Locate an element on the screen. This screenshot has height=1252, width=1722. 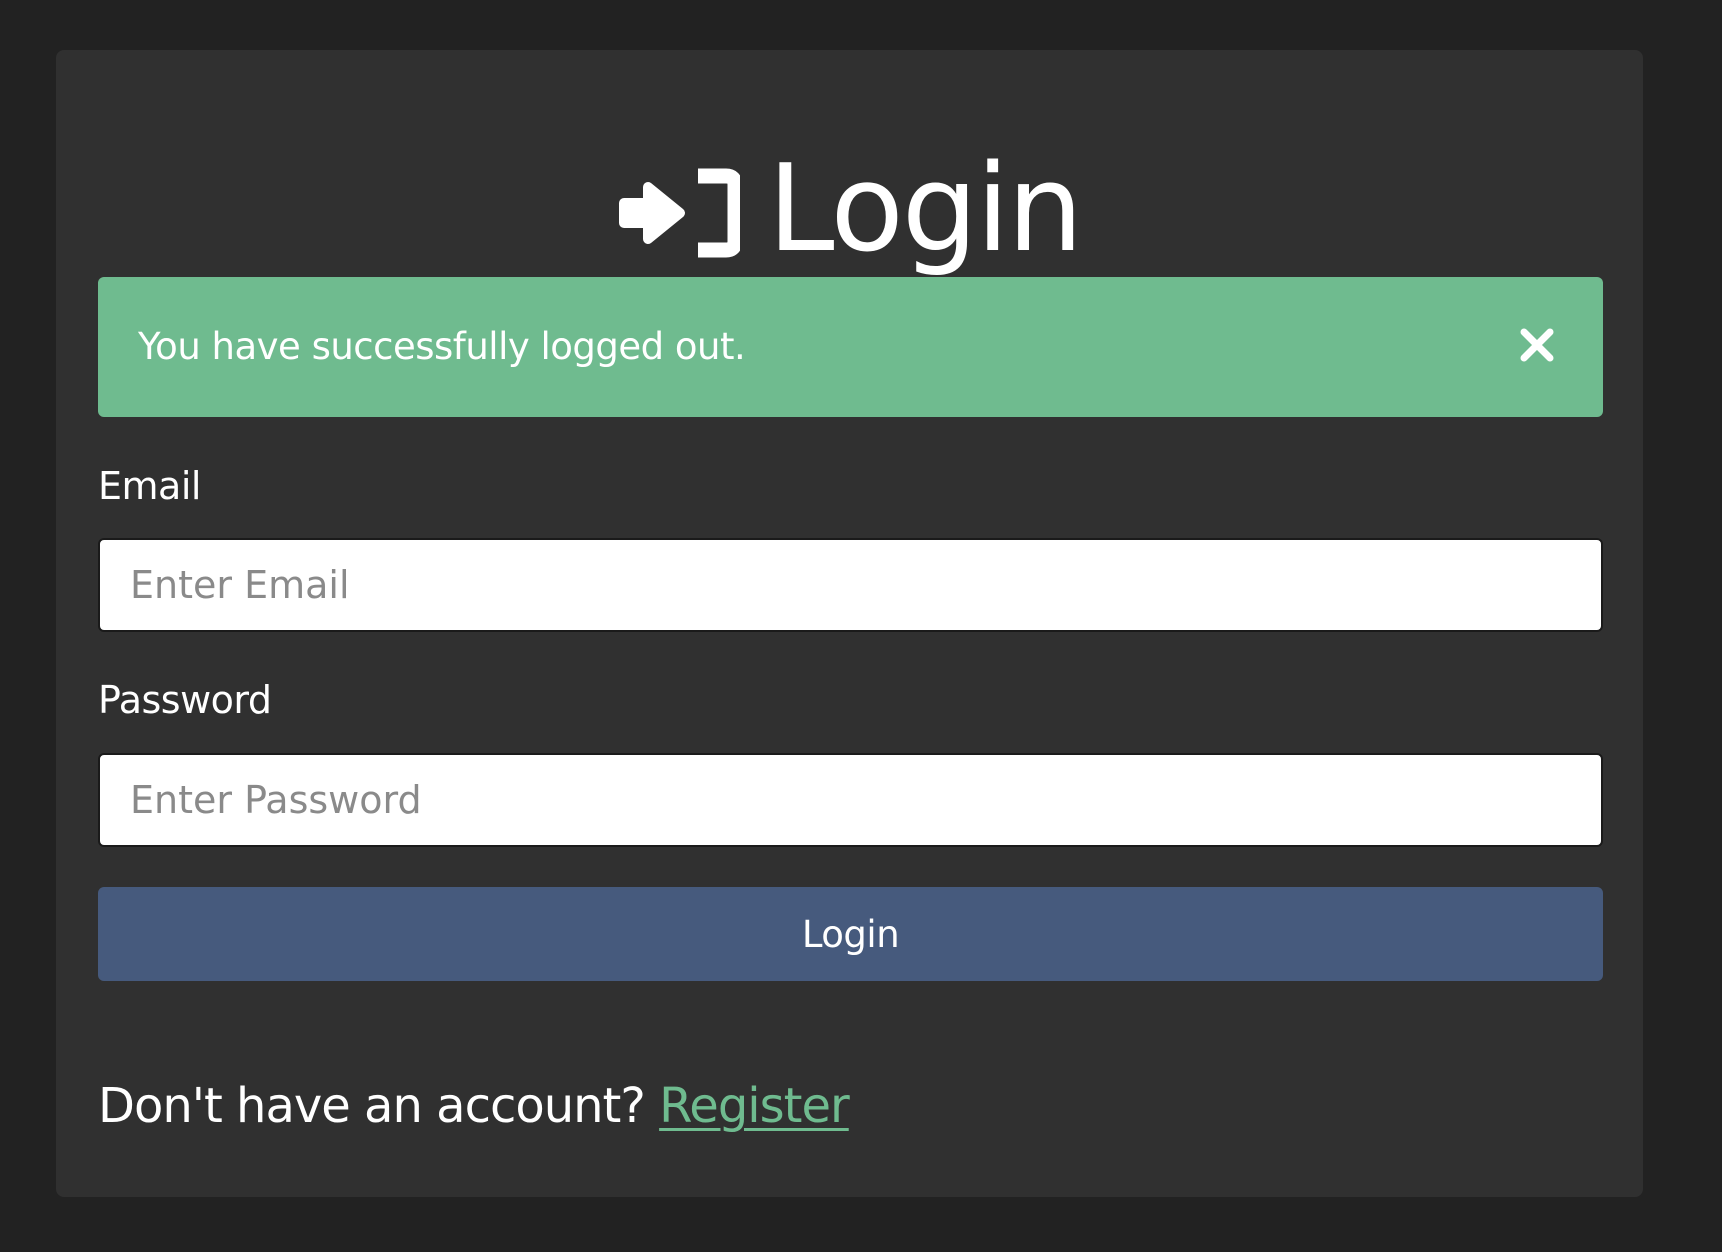
page-header: Login is located at coordinates (849, 210).